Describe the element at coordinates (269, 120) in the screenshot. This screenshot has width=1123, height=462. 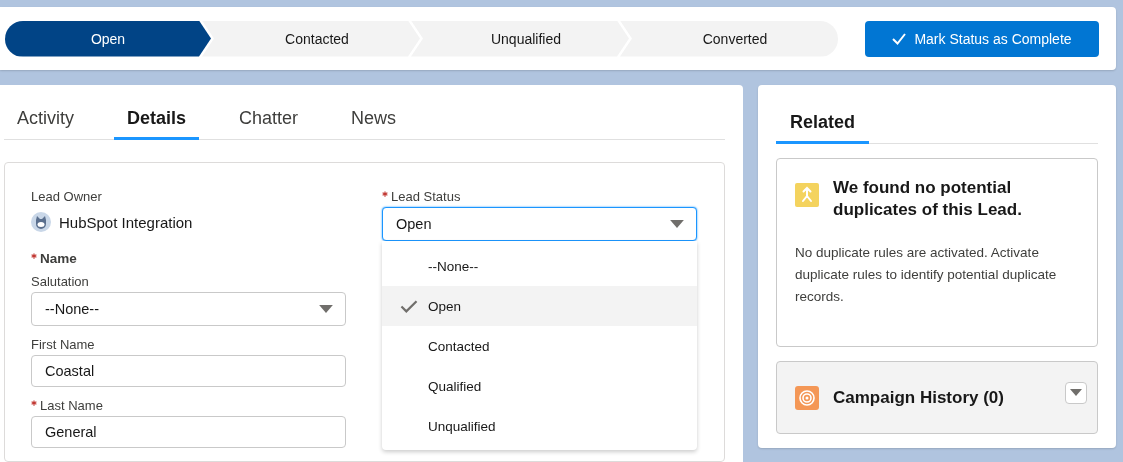
I see `tab: Chatter` at that location.